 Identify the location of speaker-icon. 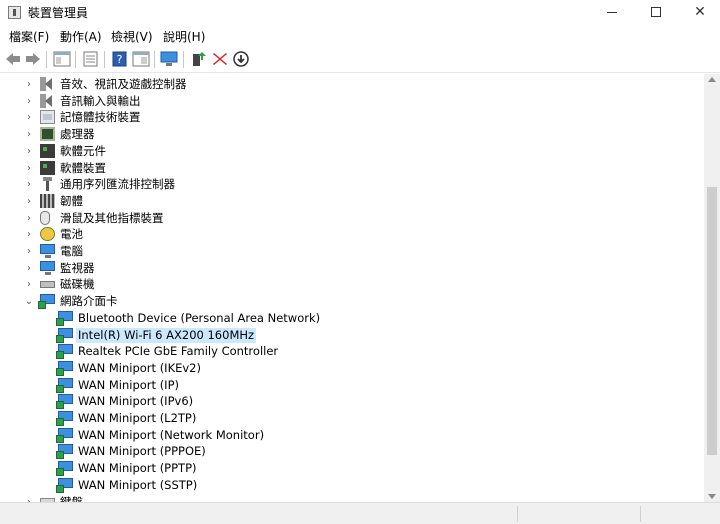
(47, 84).